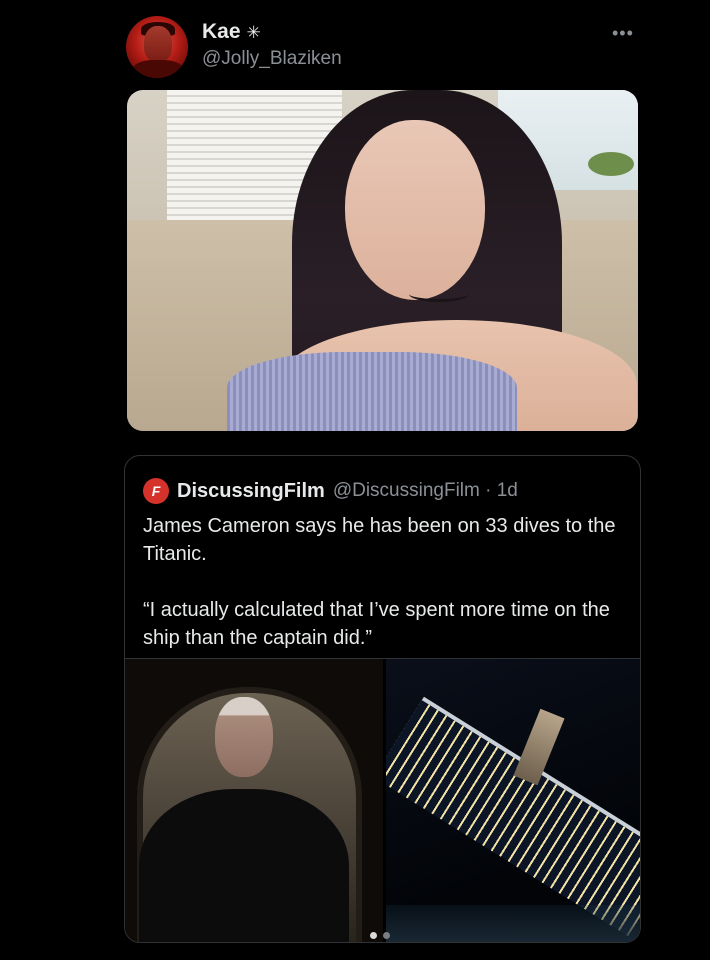  Describe the element at coordinates (330, 491) in the screenshot. I see `quoted-tweet-header: F DiscussingFilm @DiscussingFilm · 1d` at that location.